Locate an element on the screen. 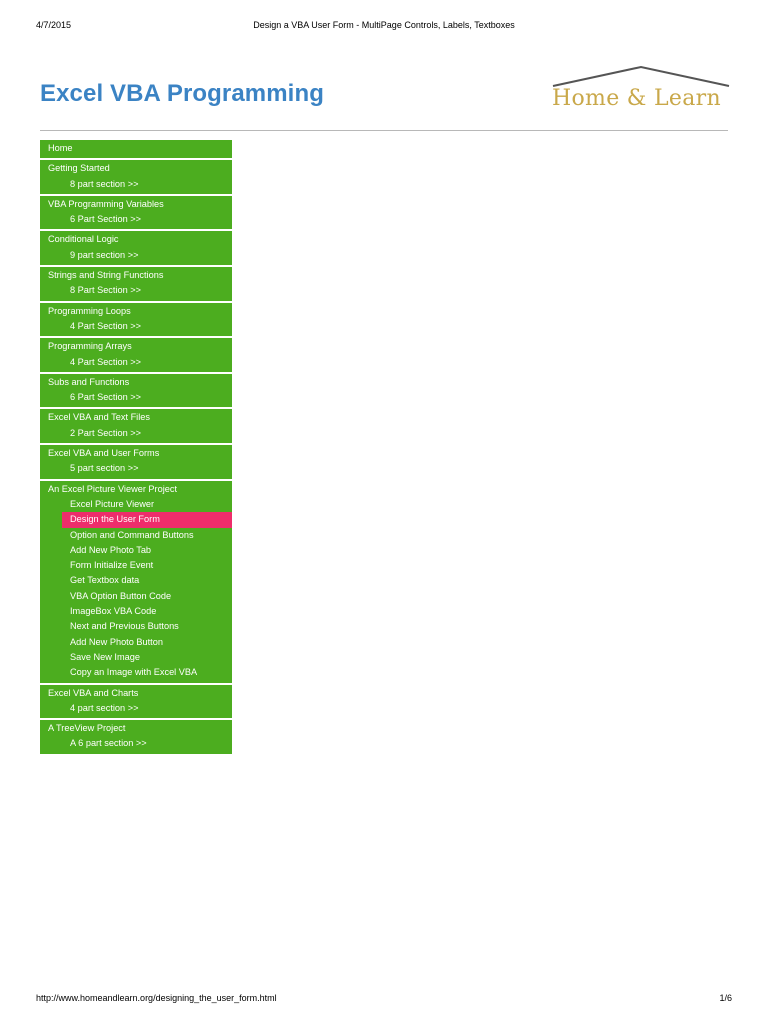 Image resolution: width=768 pixels, height=1024 pixels. nav-section-getting-started: Getting Started 8 part section >> is located at coordinates (136, 177).